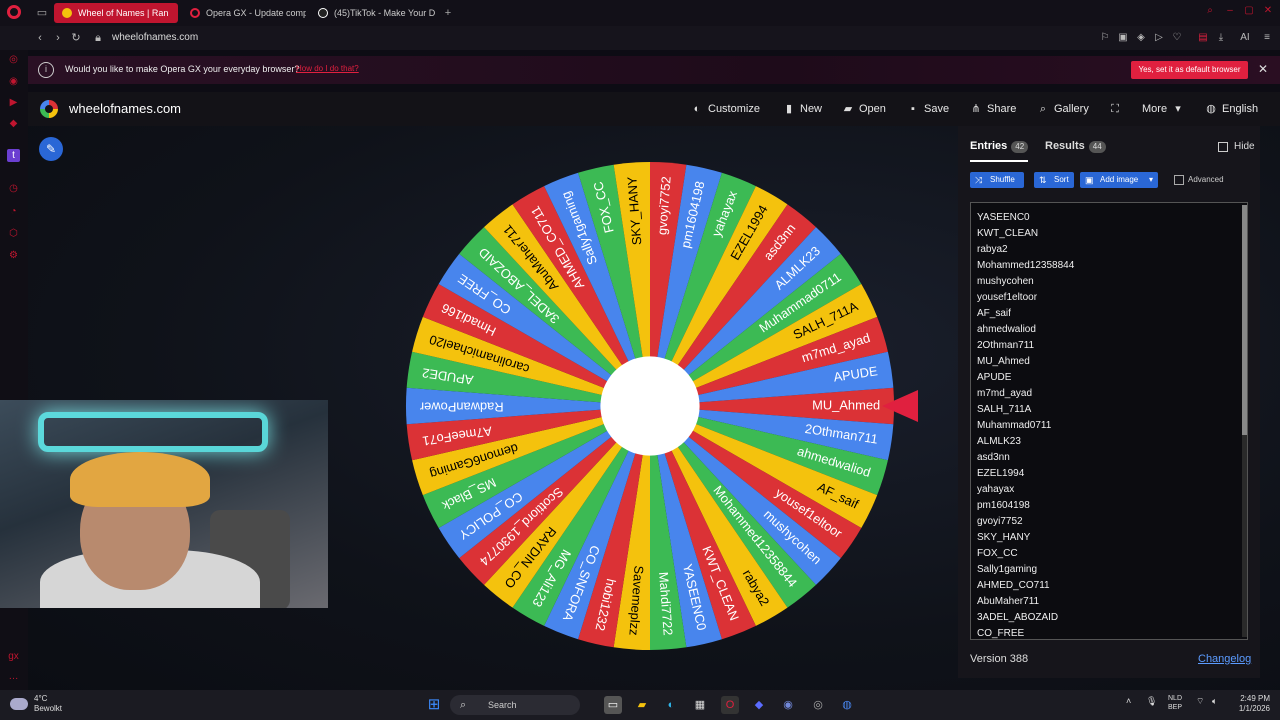 Image resolution: width=1280 pixels, height=720 pixels. Describe the element at coordinates (1230, 12) in the screenshot. I see `minimize-icon: –` at that location.